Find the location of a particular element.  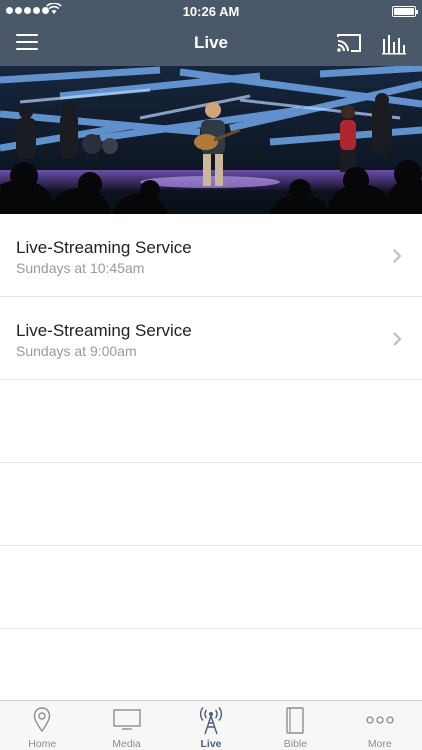

tab-more: More is located at coordinates (380, 725).